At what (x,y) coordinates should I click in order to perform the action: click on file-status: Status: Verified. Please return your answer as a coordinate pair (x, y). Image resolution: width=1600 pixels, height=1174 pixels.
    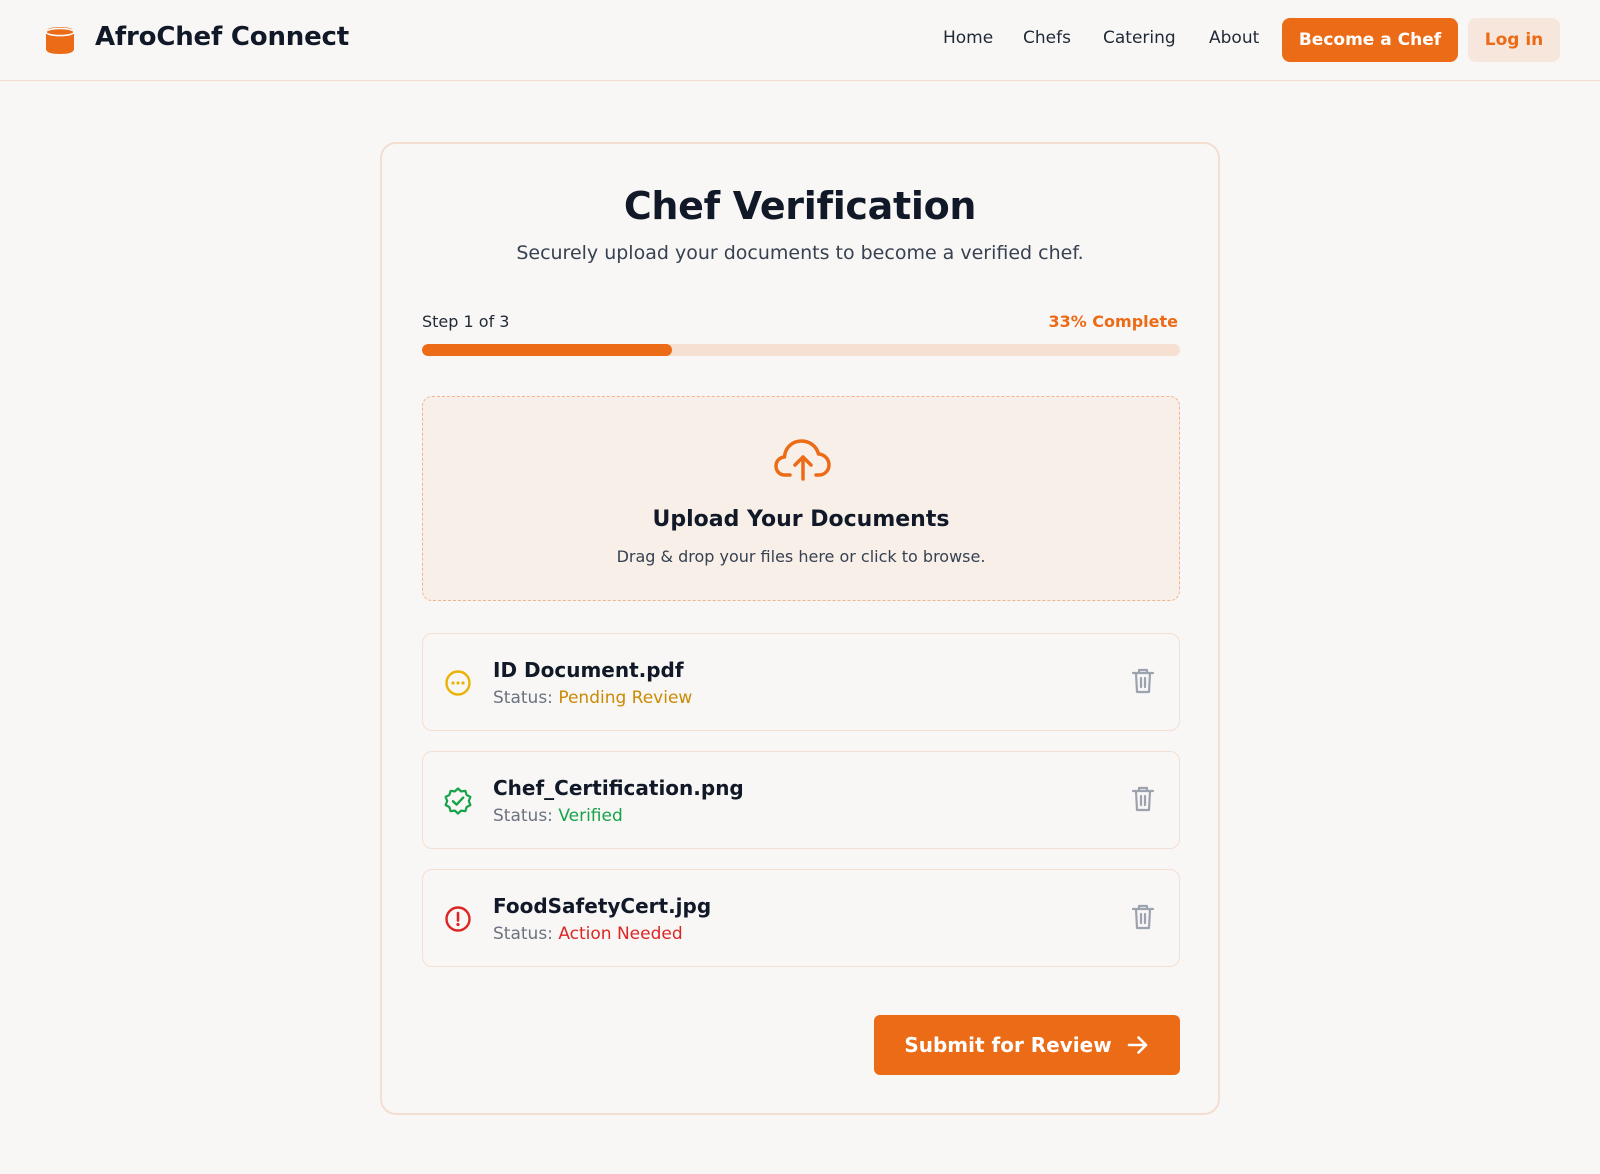
    Looking at the image, I should click on (558, 816).